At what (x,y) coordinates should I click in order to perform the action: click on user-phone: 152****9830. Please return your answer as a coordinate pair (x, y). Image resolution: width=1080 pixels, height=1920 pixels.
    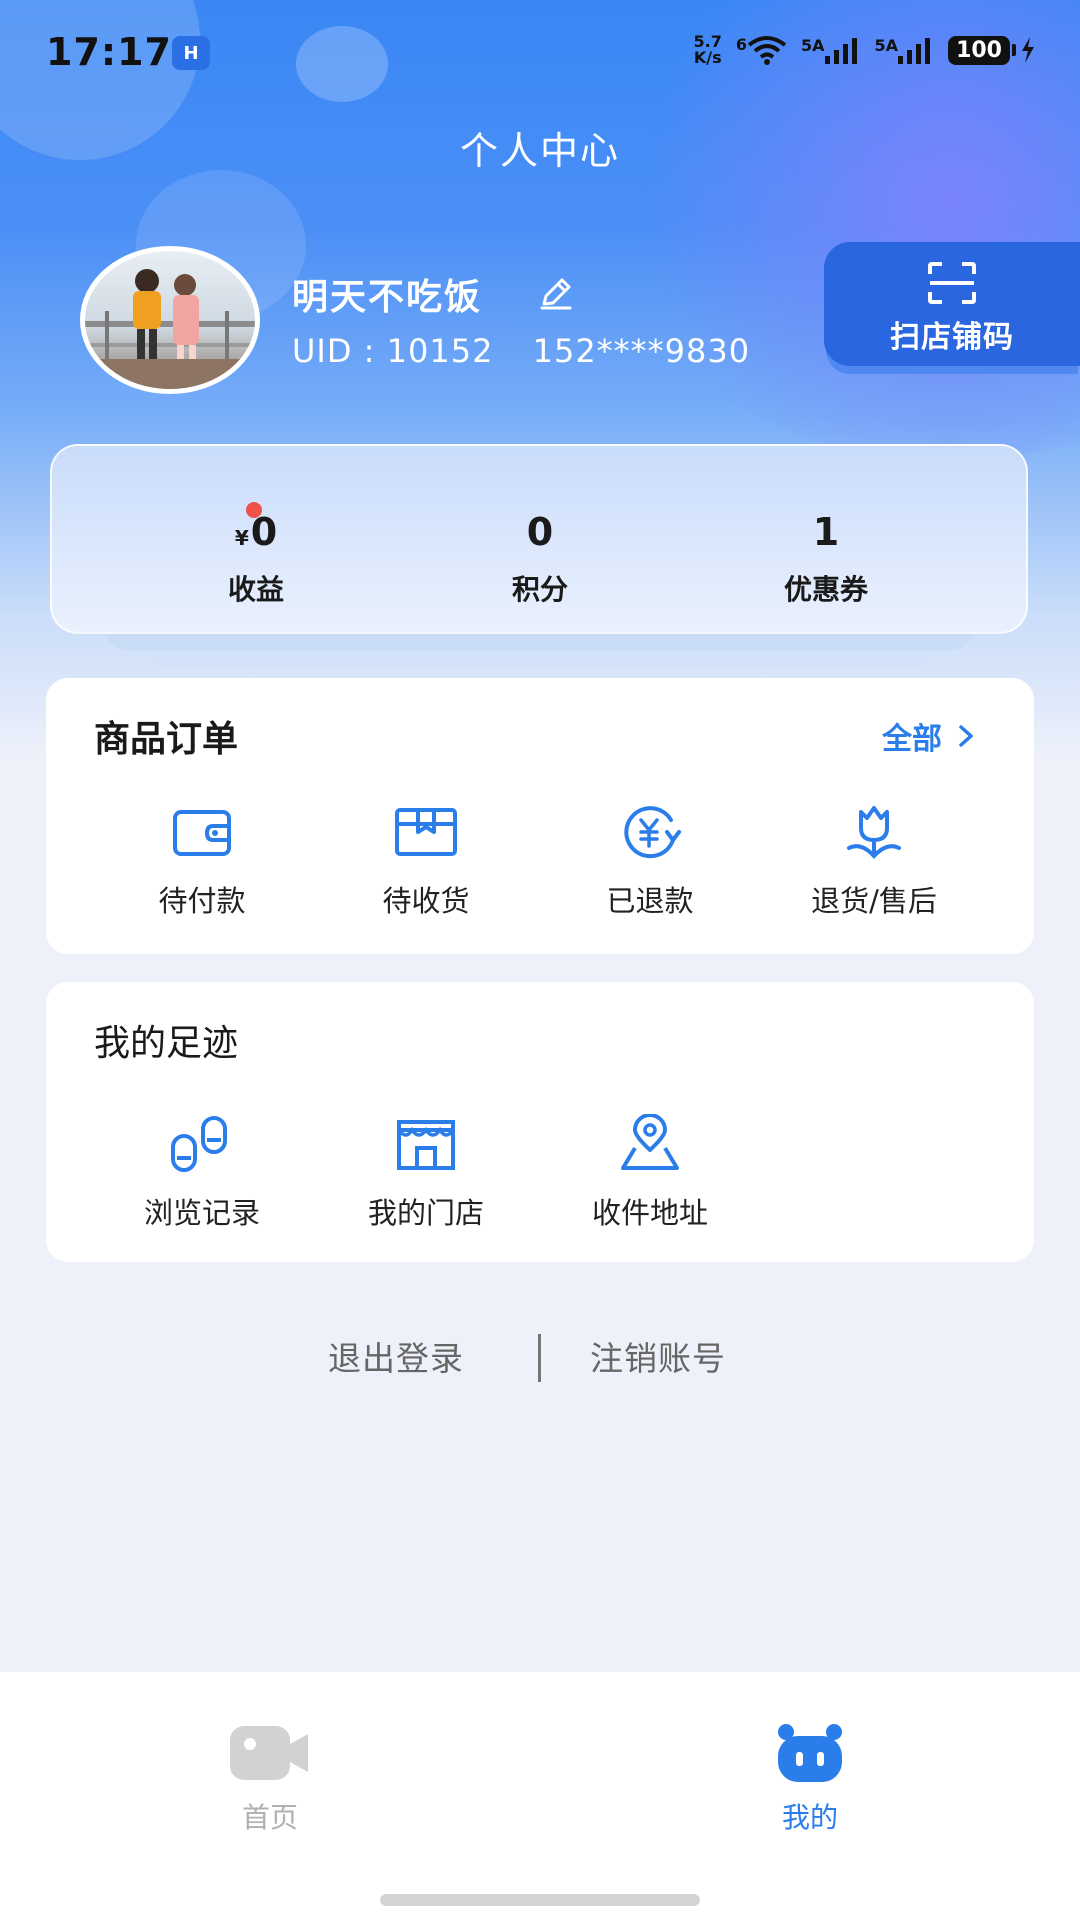
    Looking at the image, I should click on (641, 351).